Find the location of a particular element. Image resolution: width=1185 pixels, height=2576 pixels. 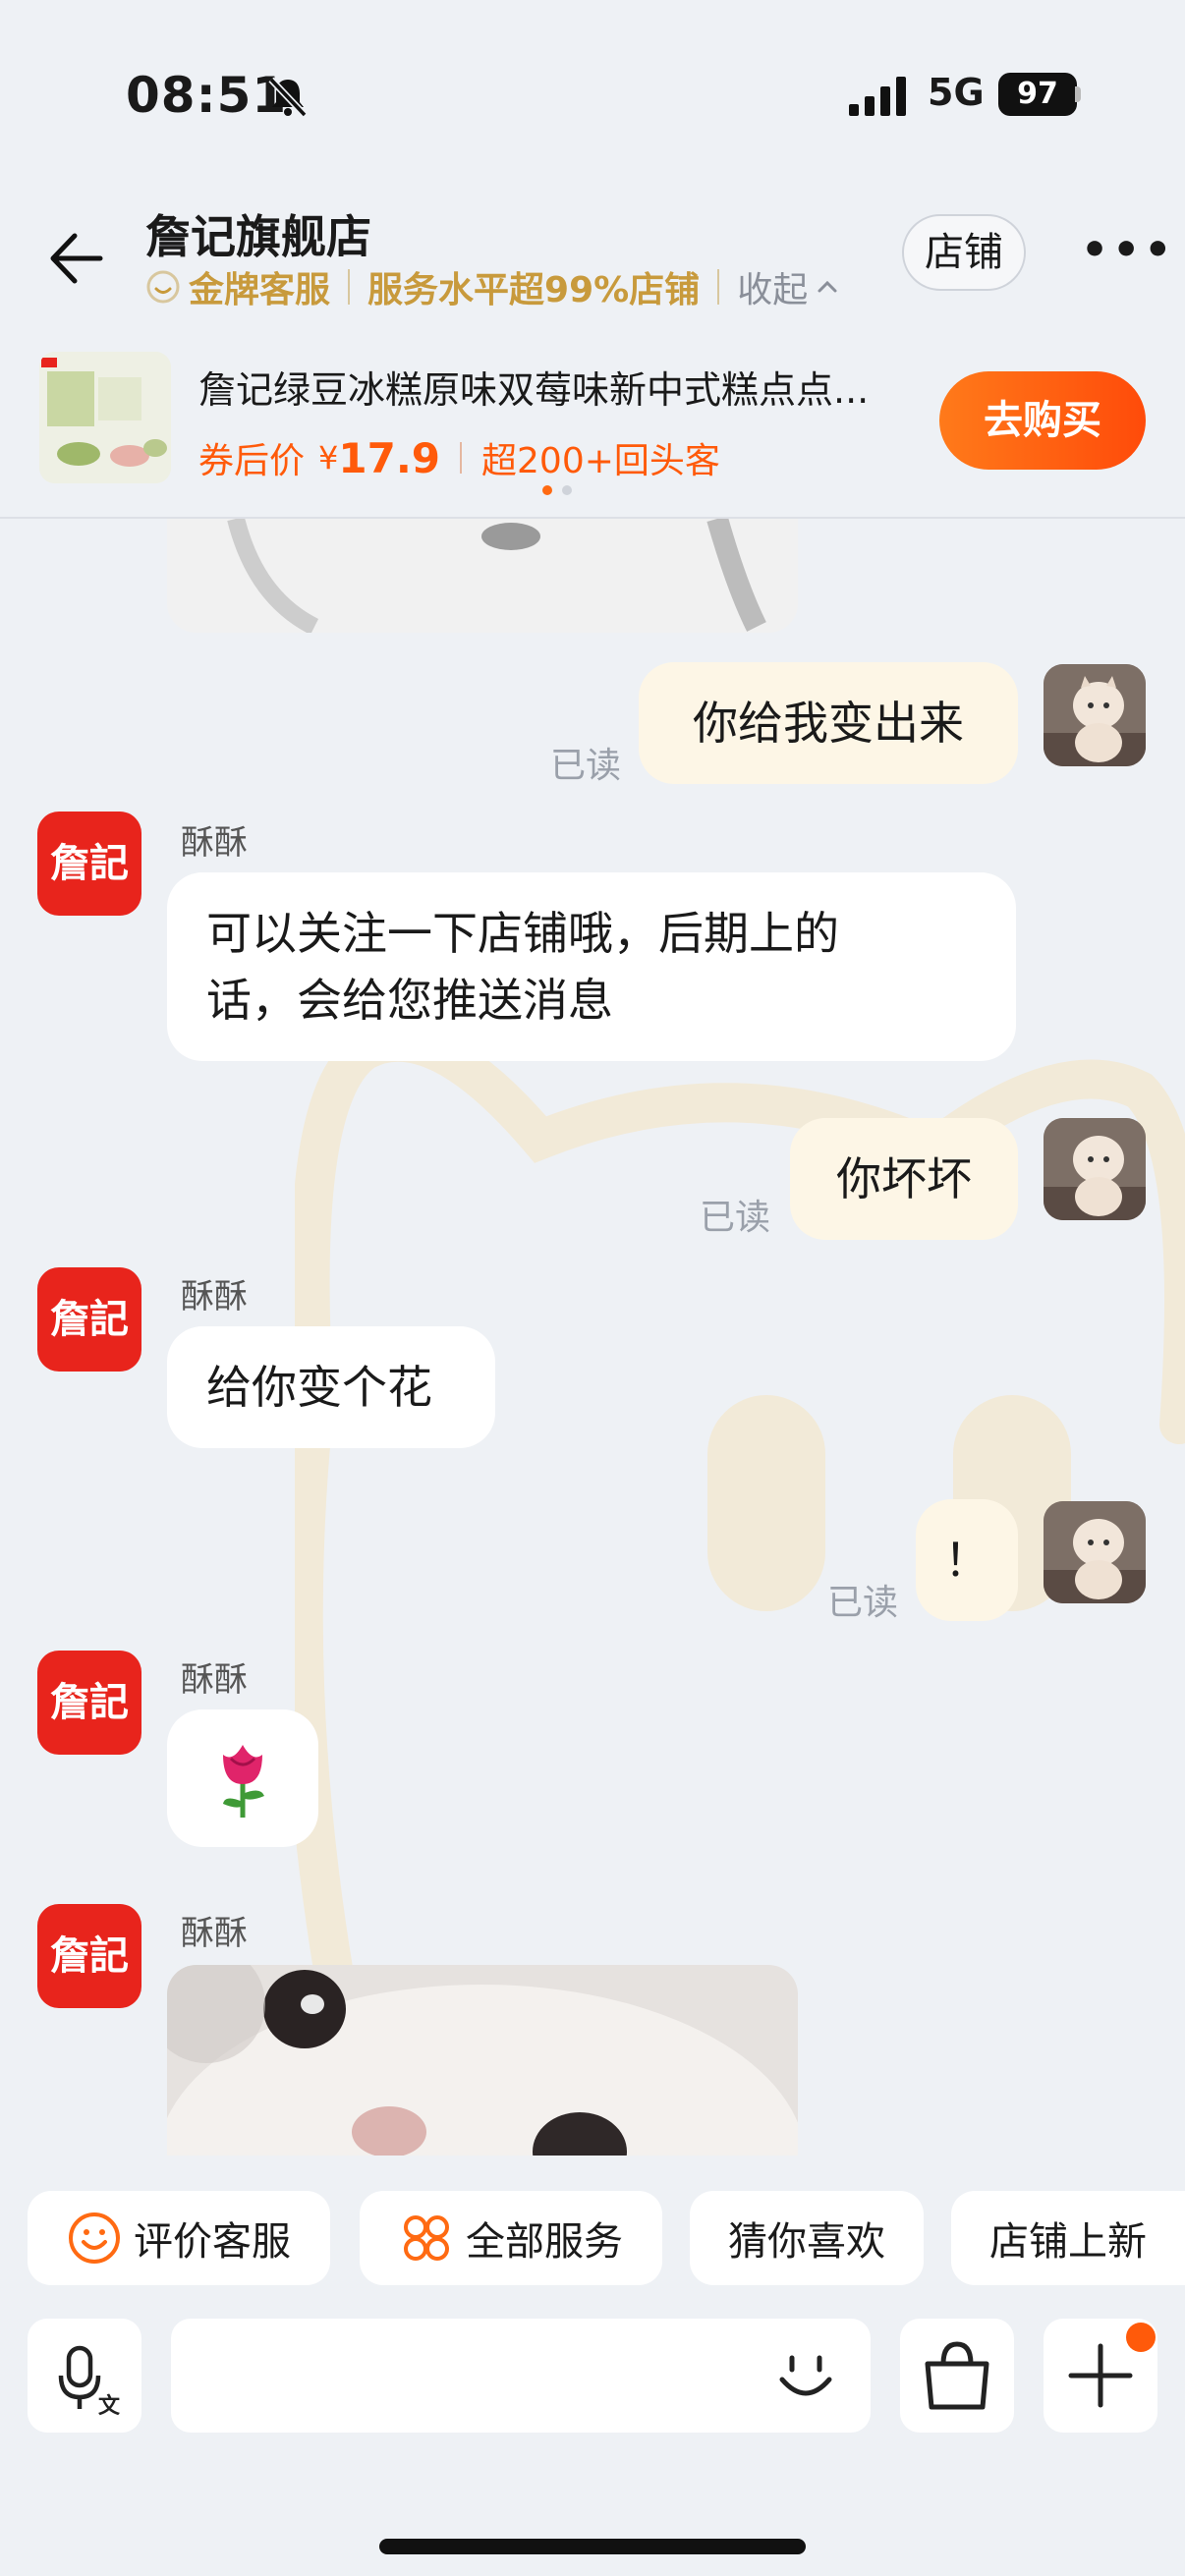

input-bar: 文 is located at coordinates (592, 2377).